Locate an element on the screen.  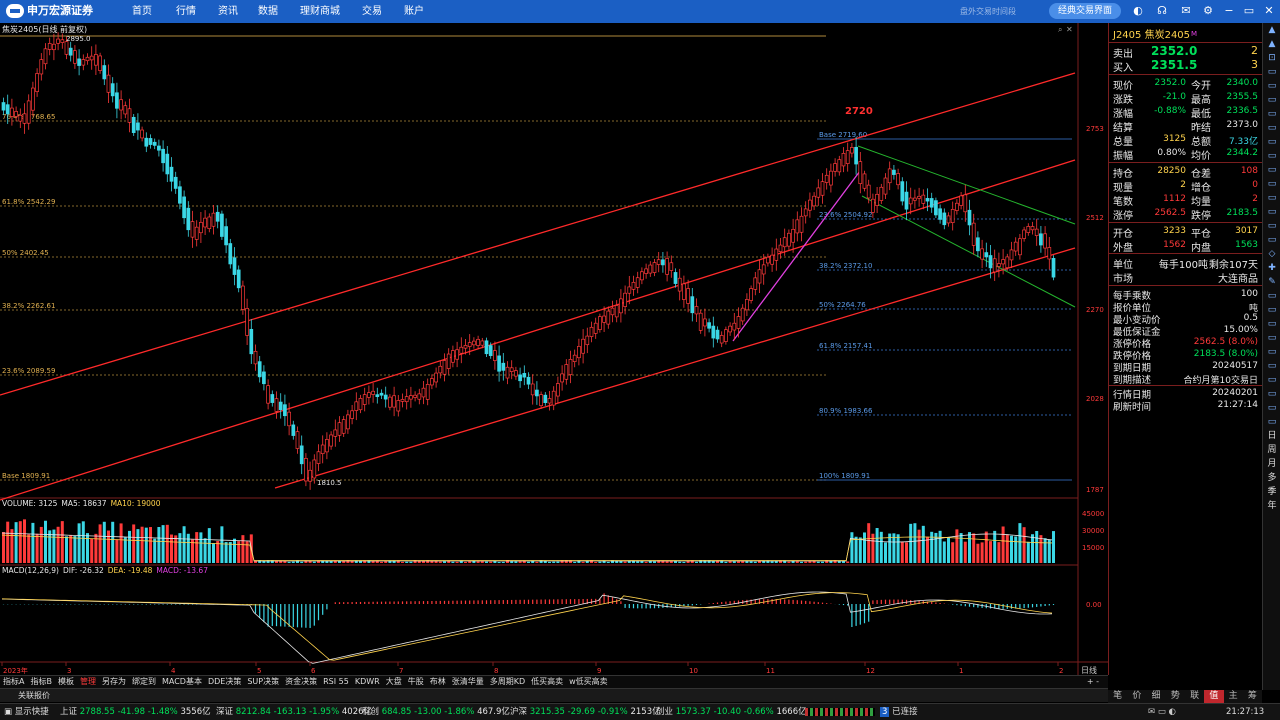
indicator-tab: KDWR is located at coordinates (367, 682).